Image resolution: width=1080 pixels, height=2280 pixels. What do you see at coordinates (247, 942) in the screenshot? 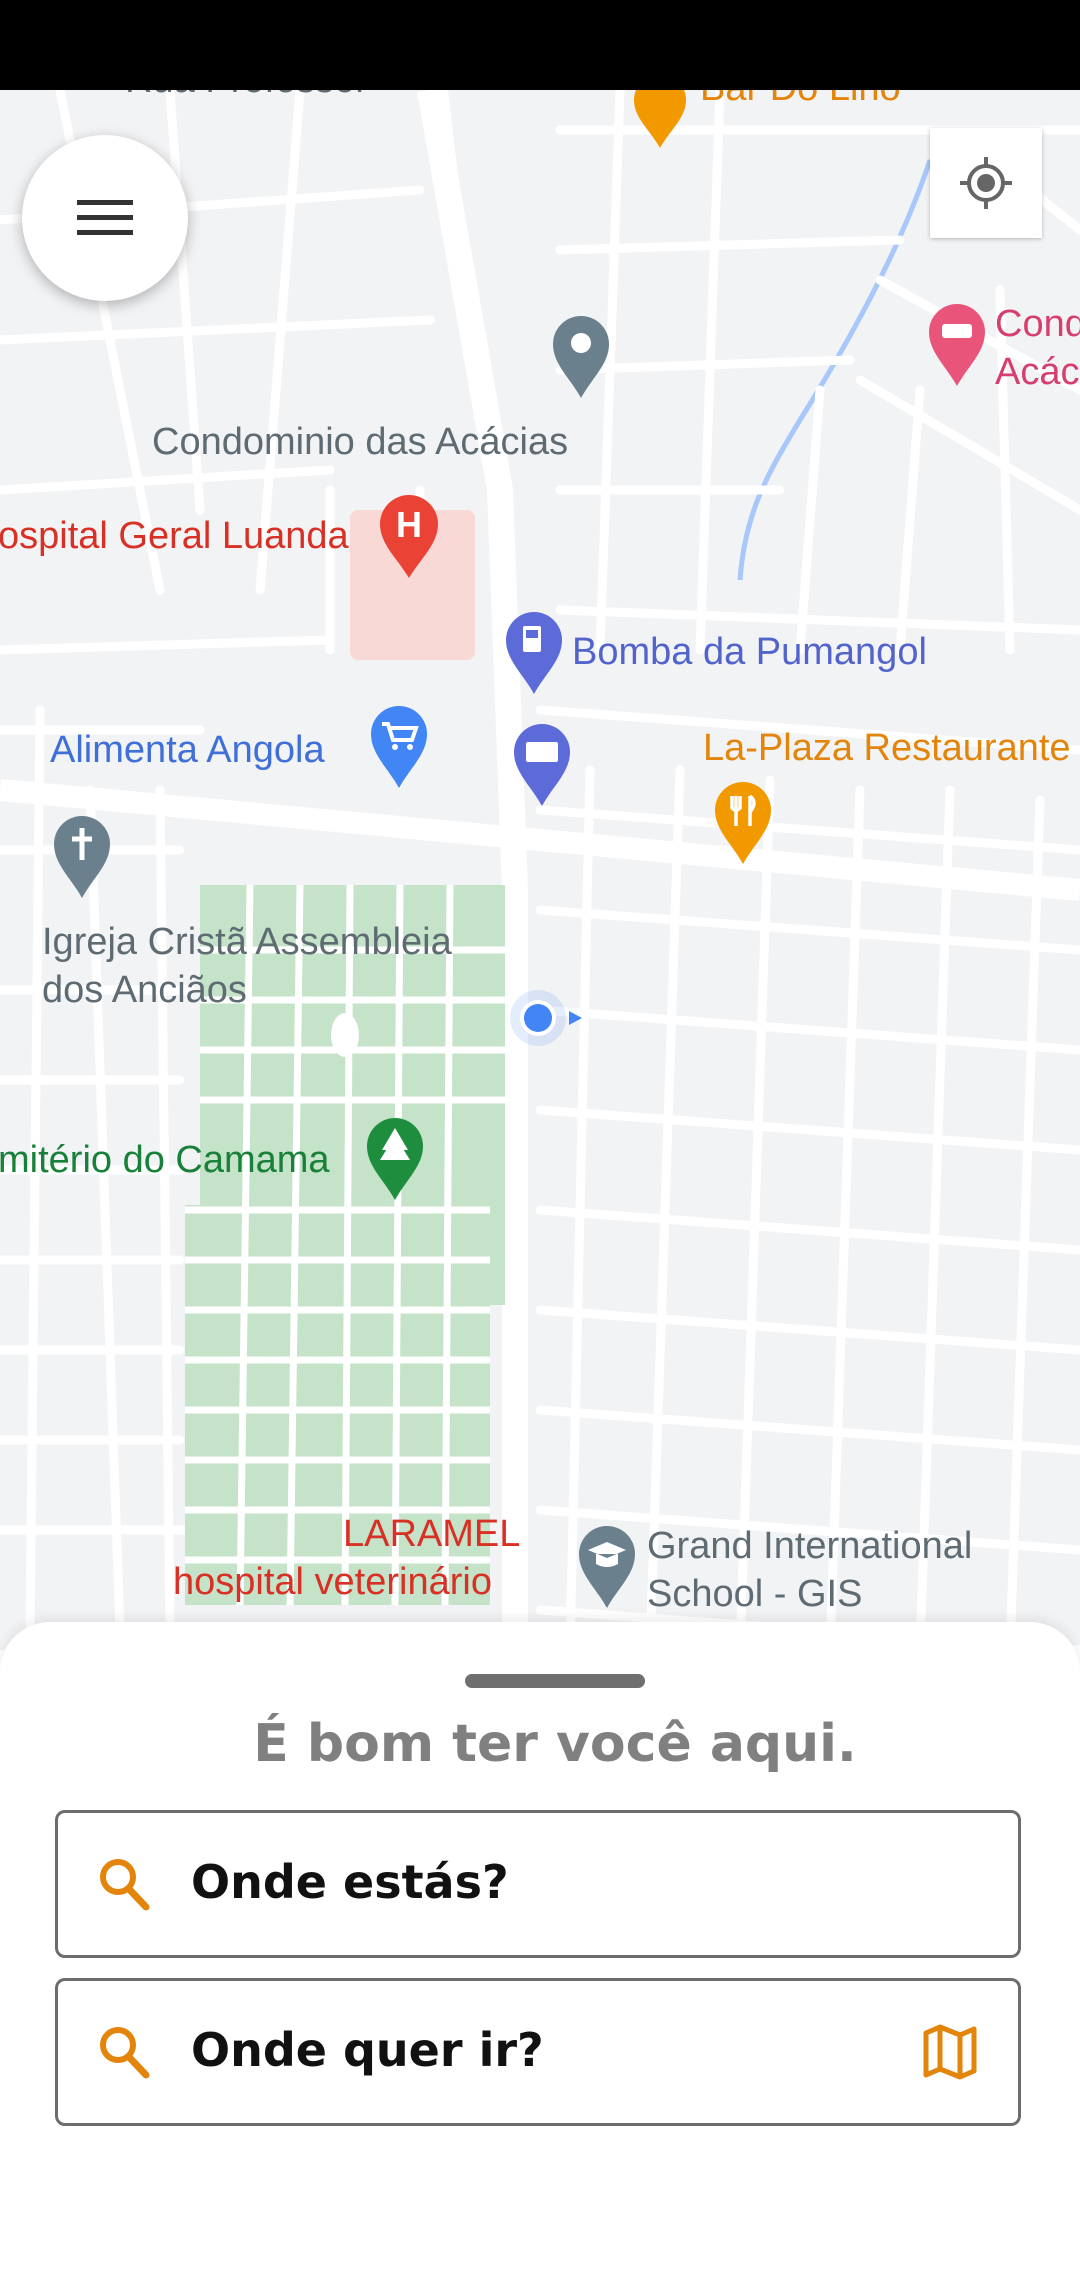
I see `igreja-label-1: Igreja Cristã Assembleia` at bounding box center [247, 942].